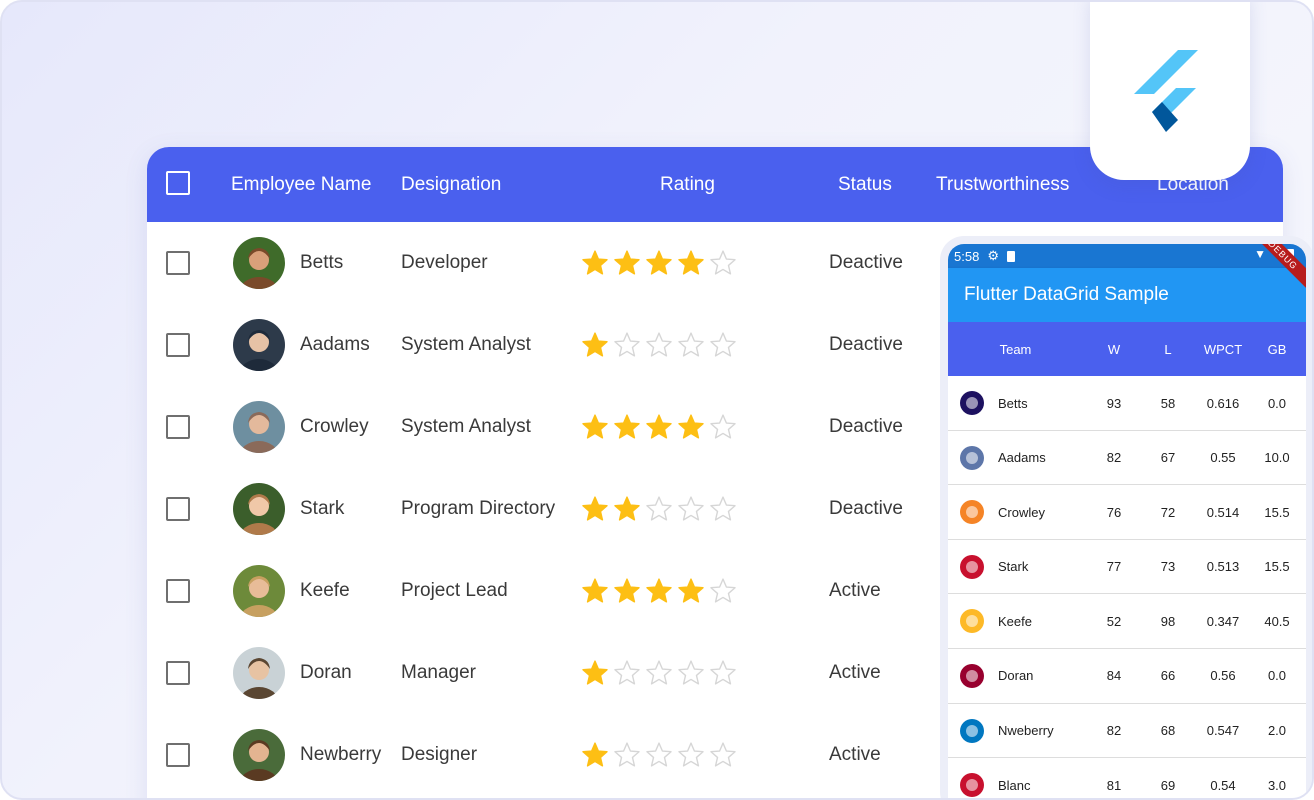 Image resolution: width=1314 pixels, height=800 pixels. I want to click on team-name: Betts, so click(1013, 403).